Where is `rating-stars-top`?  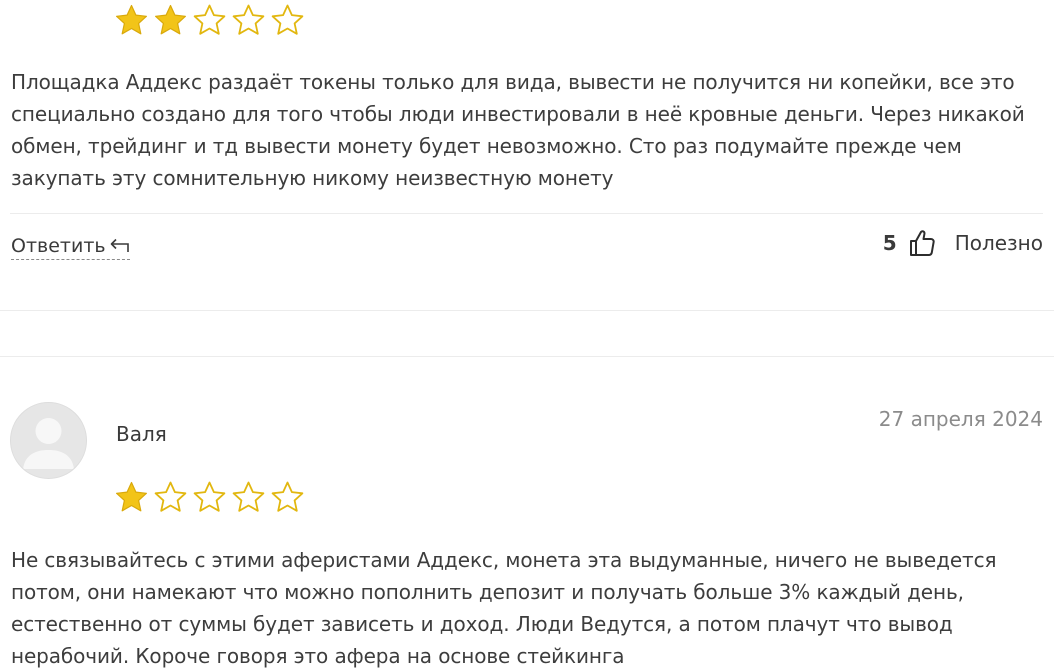
rating-stars-top is located at coordinates (209, 20).